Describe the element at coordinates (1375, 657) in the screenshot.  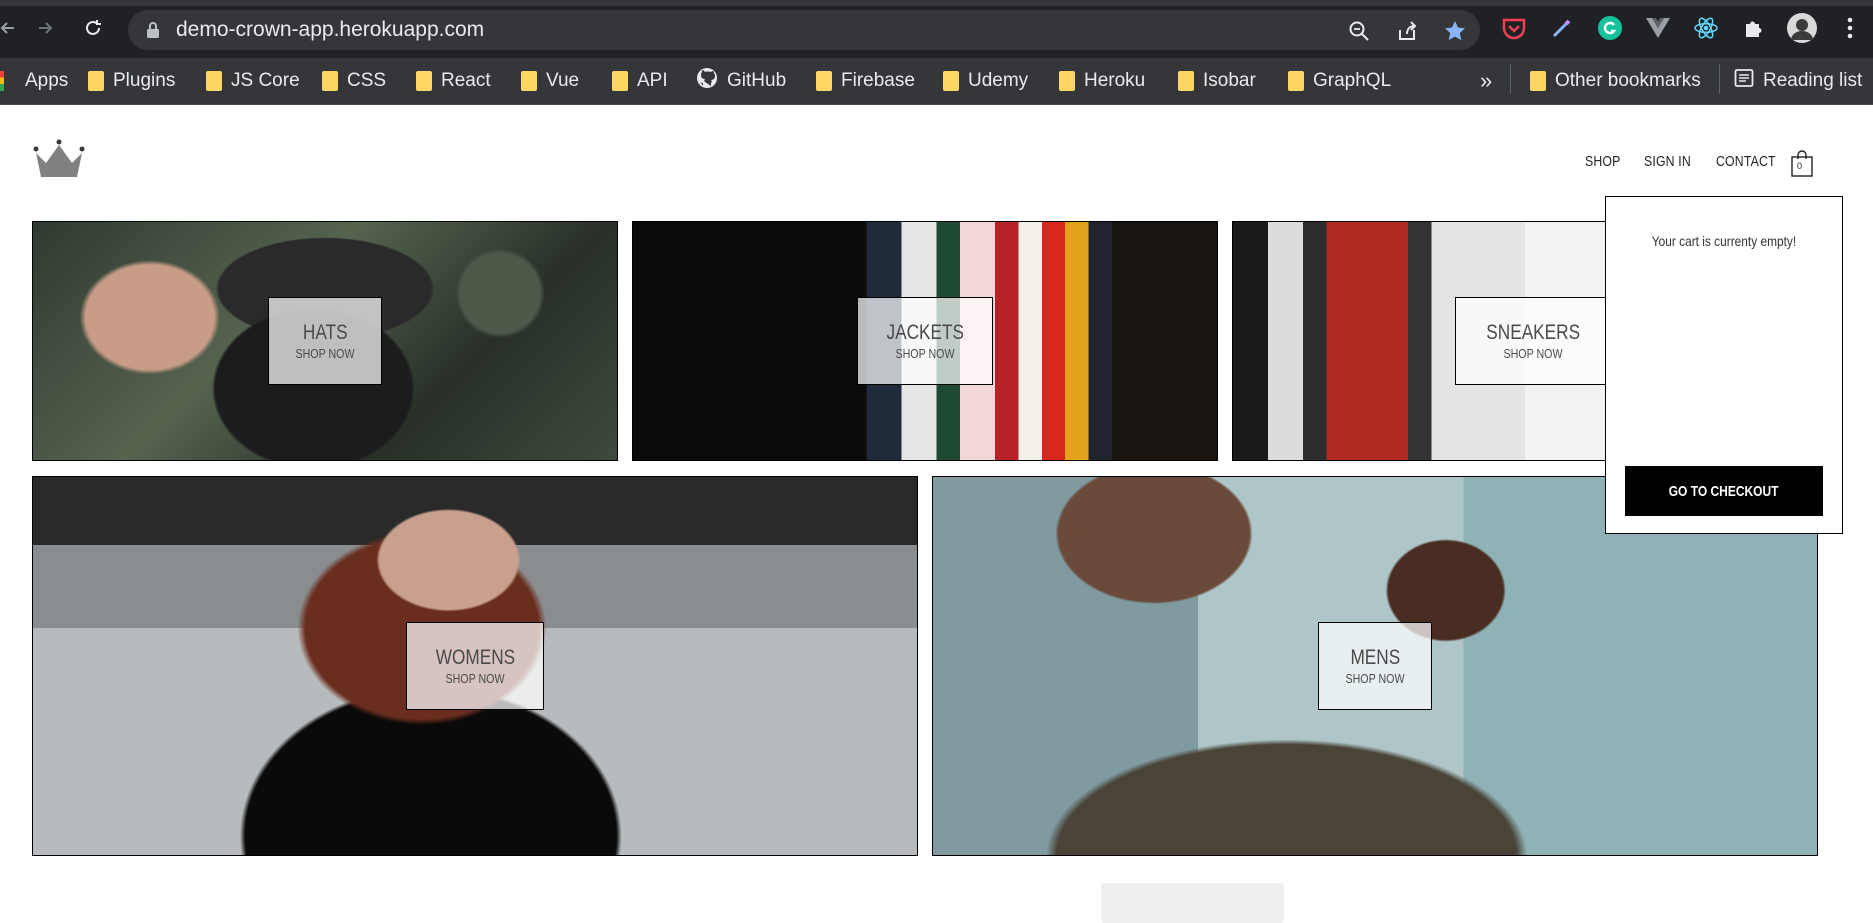
I see `category-title: MENS` at that location.